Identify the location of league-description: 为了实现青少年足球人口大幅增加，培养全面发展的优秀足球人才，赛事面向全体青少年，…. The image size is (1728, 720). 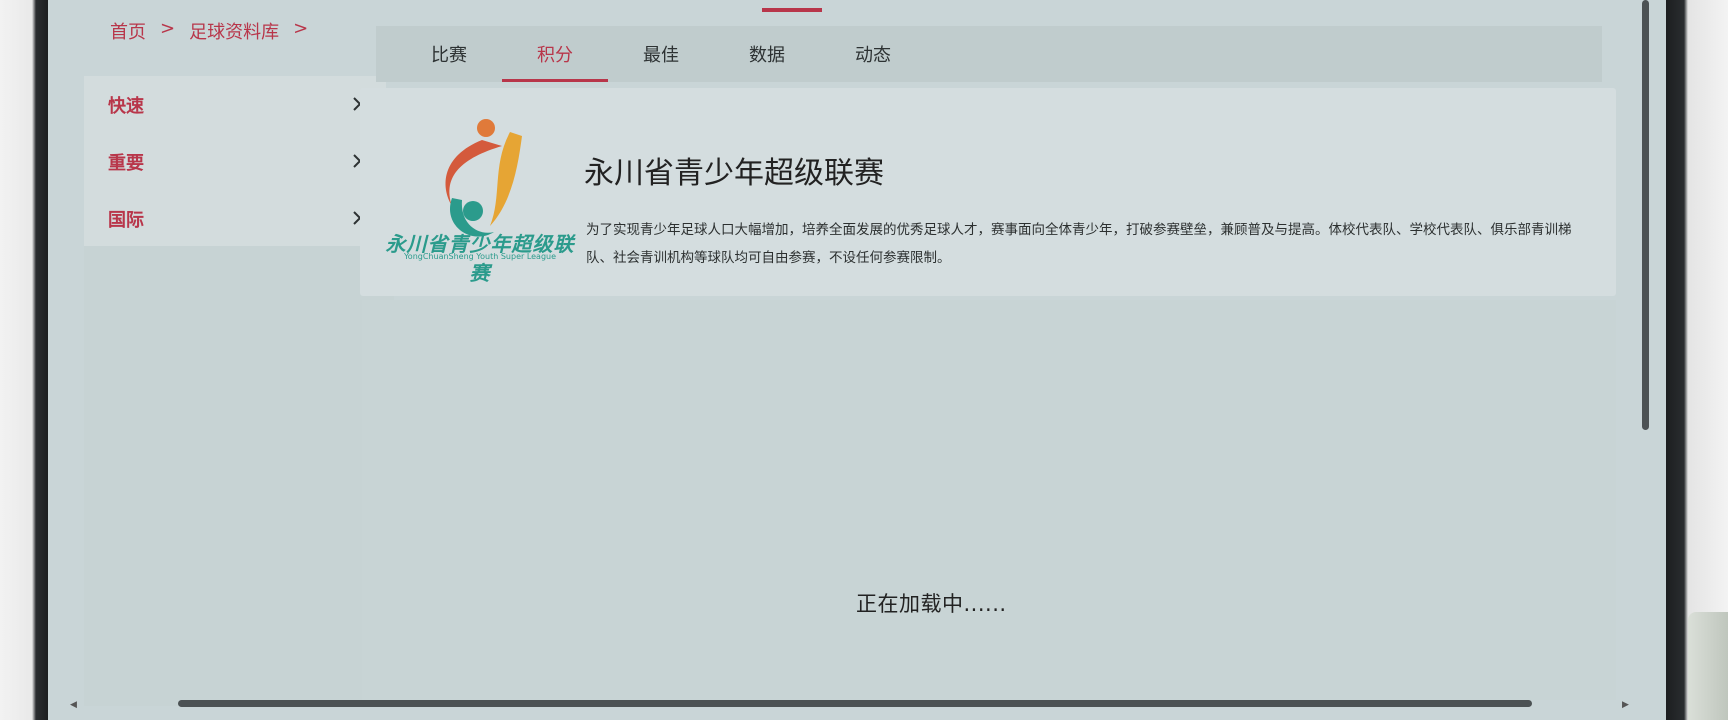
(1079, 244).